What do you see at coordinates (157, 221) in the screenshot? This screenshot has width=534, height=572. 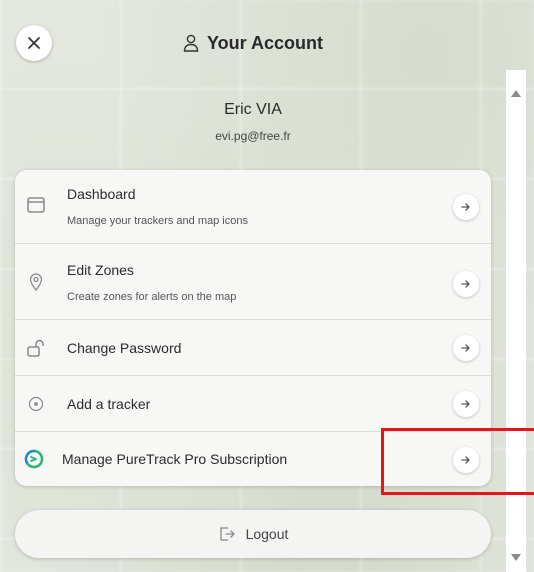 I see `menu-item-description: Manage your trackers and map icons` at bounding box center [157, 221].